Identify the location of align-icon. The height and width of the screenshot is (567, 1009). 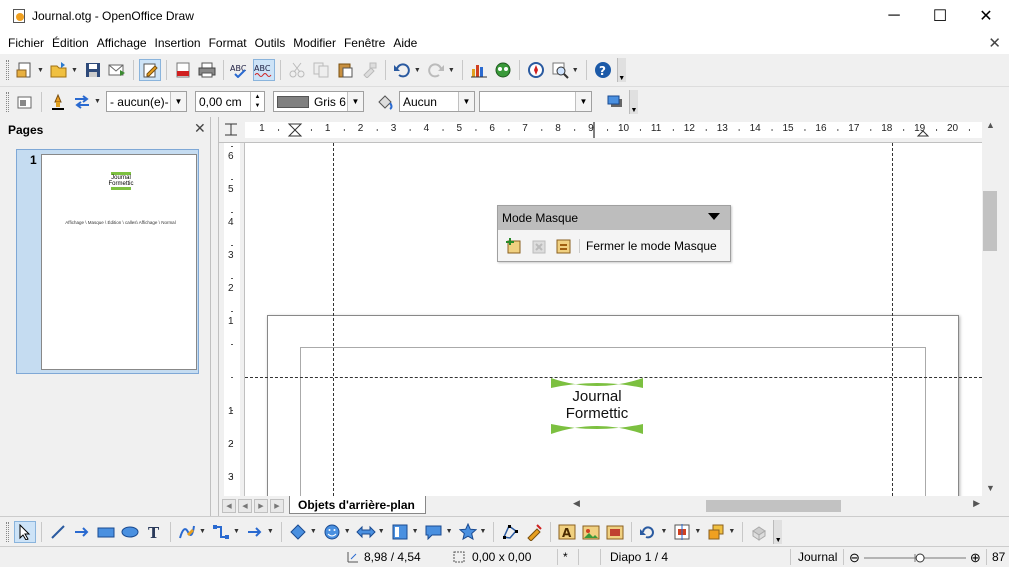
(682, 532).